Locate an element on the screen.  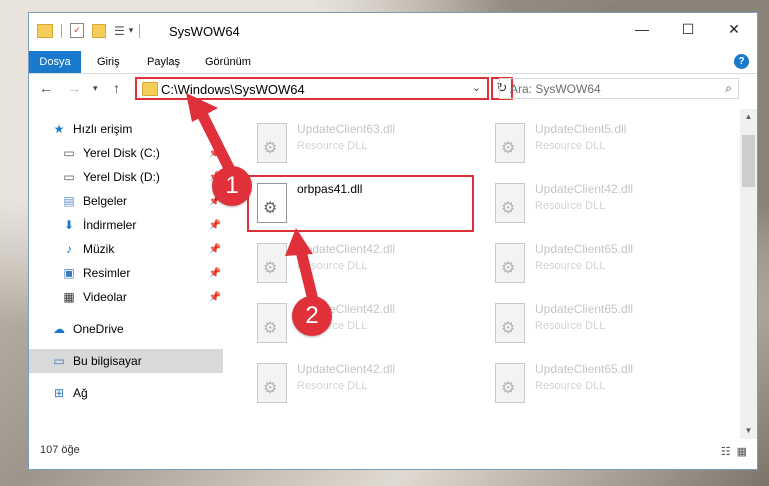
step-badge-2: 2 is located at coordinates (312, 316).